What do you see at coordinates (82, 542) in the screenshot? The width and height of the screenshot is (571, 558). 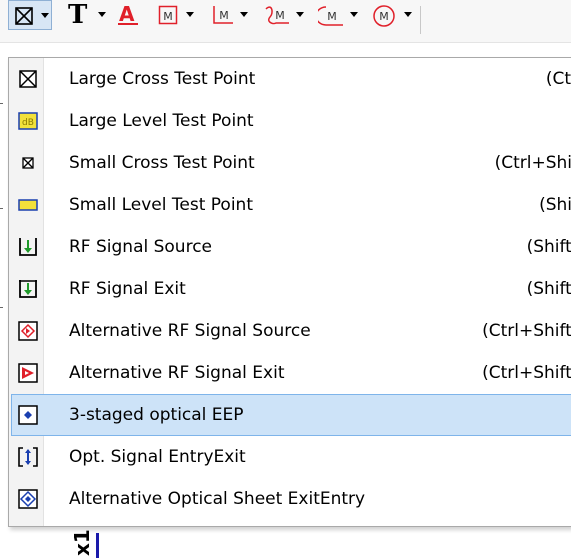 I see `canvas-label-fragment: x1` at bounding box center [82, 542].